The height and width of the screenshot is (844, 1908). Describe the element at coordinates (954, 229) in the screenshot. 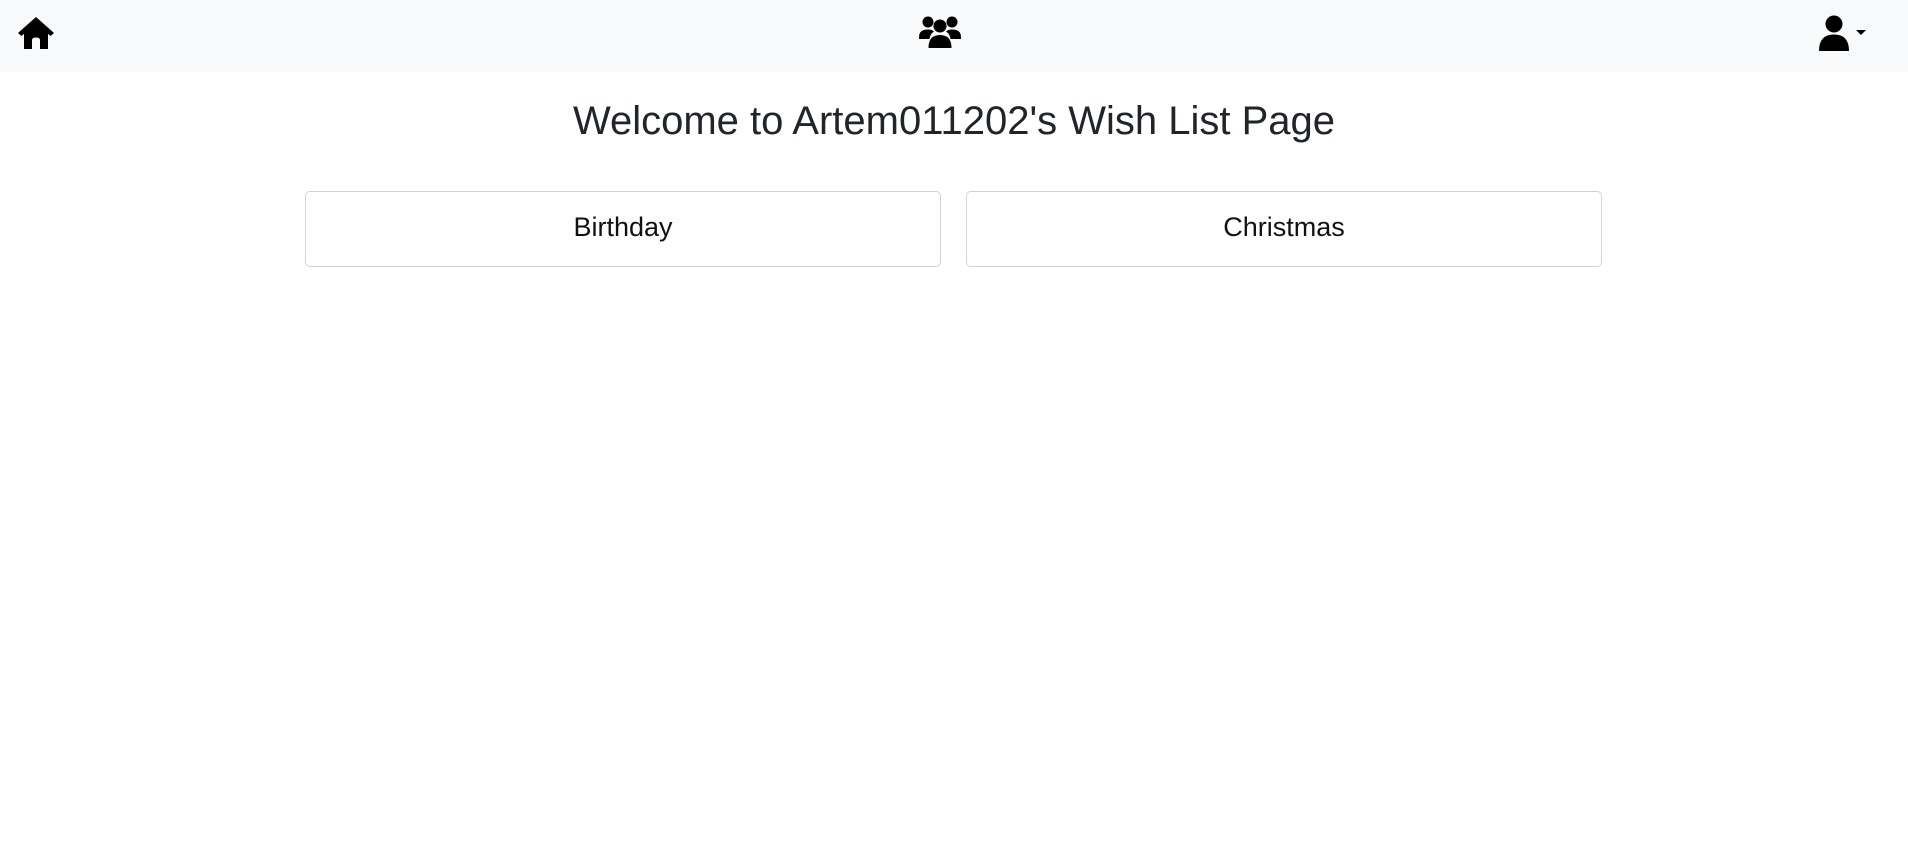

I see `wish-list-cards: Birthday Christmas` at that location.